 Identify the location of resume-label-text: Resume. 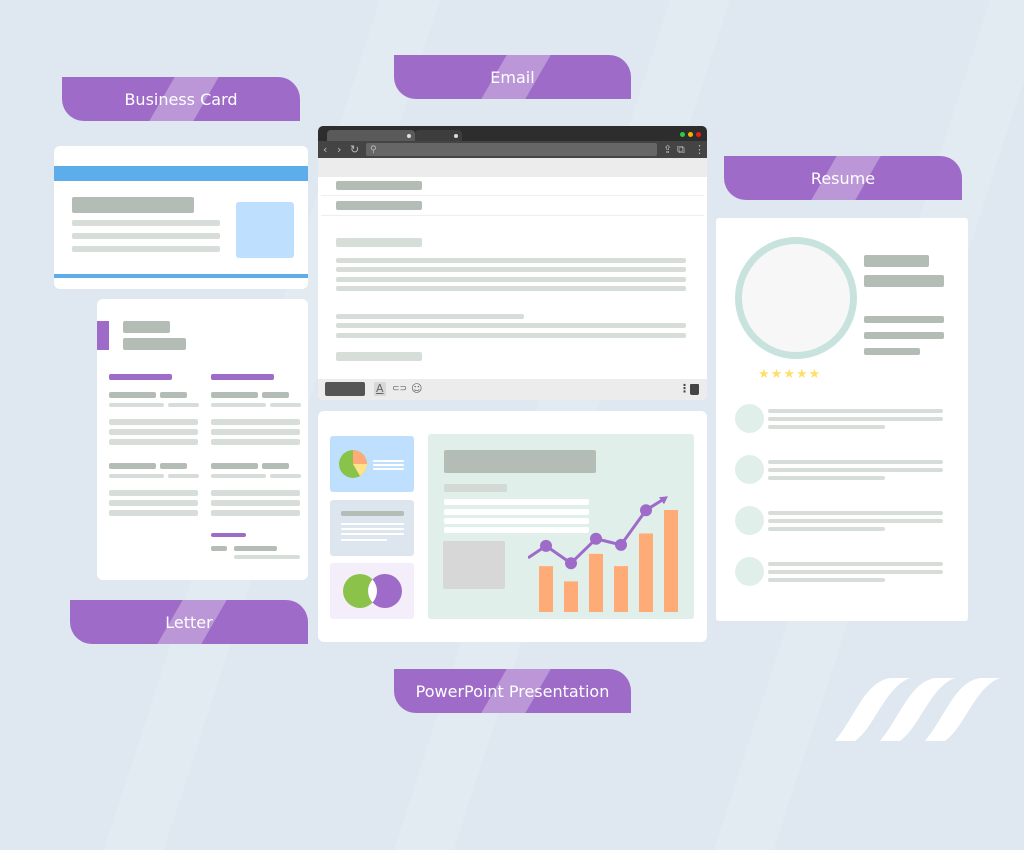
(843, 178).